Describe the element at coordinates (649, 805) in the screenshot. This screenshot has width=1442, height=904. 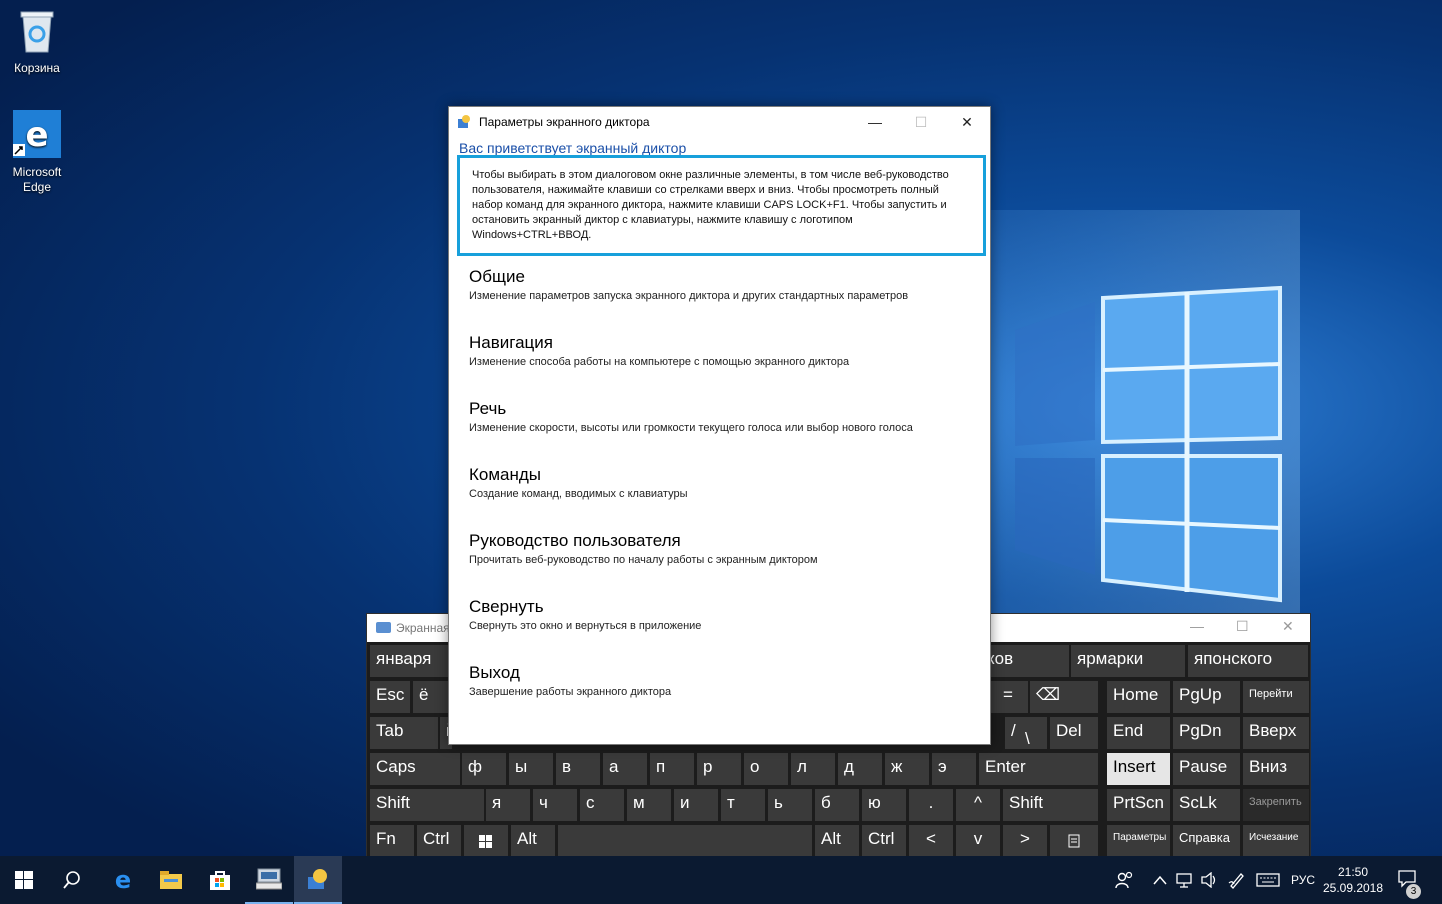
I see `key-letter: м` at that location.